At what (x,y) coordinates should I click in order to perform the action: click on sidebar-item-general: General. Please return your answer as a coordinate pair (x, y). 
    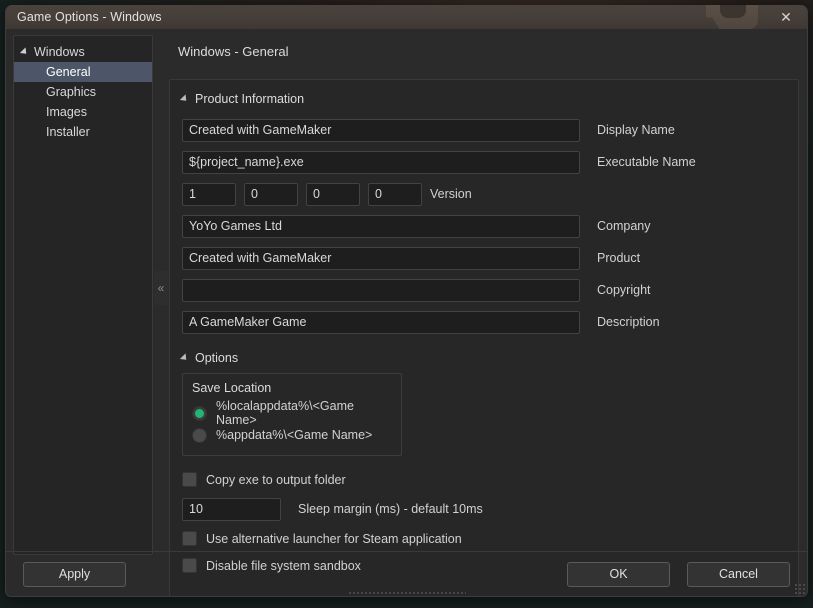
    Looking at the image, I should click on (83, 72).